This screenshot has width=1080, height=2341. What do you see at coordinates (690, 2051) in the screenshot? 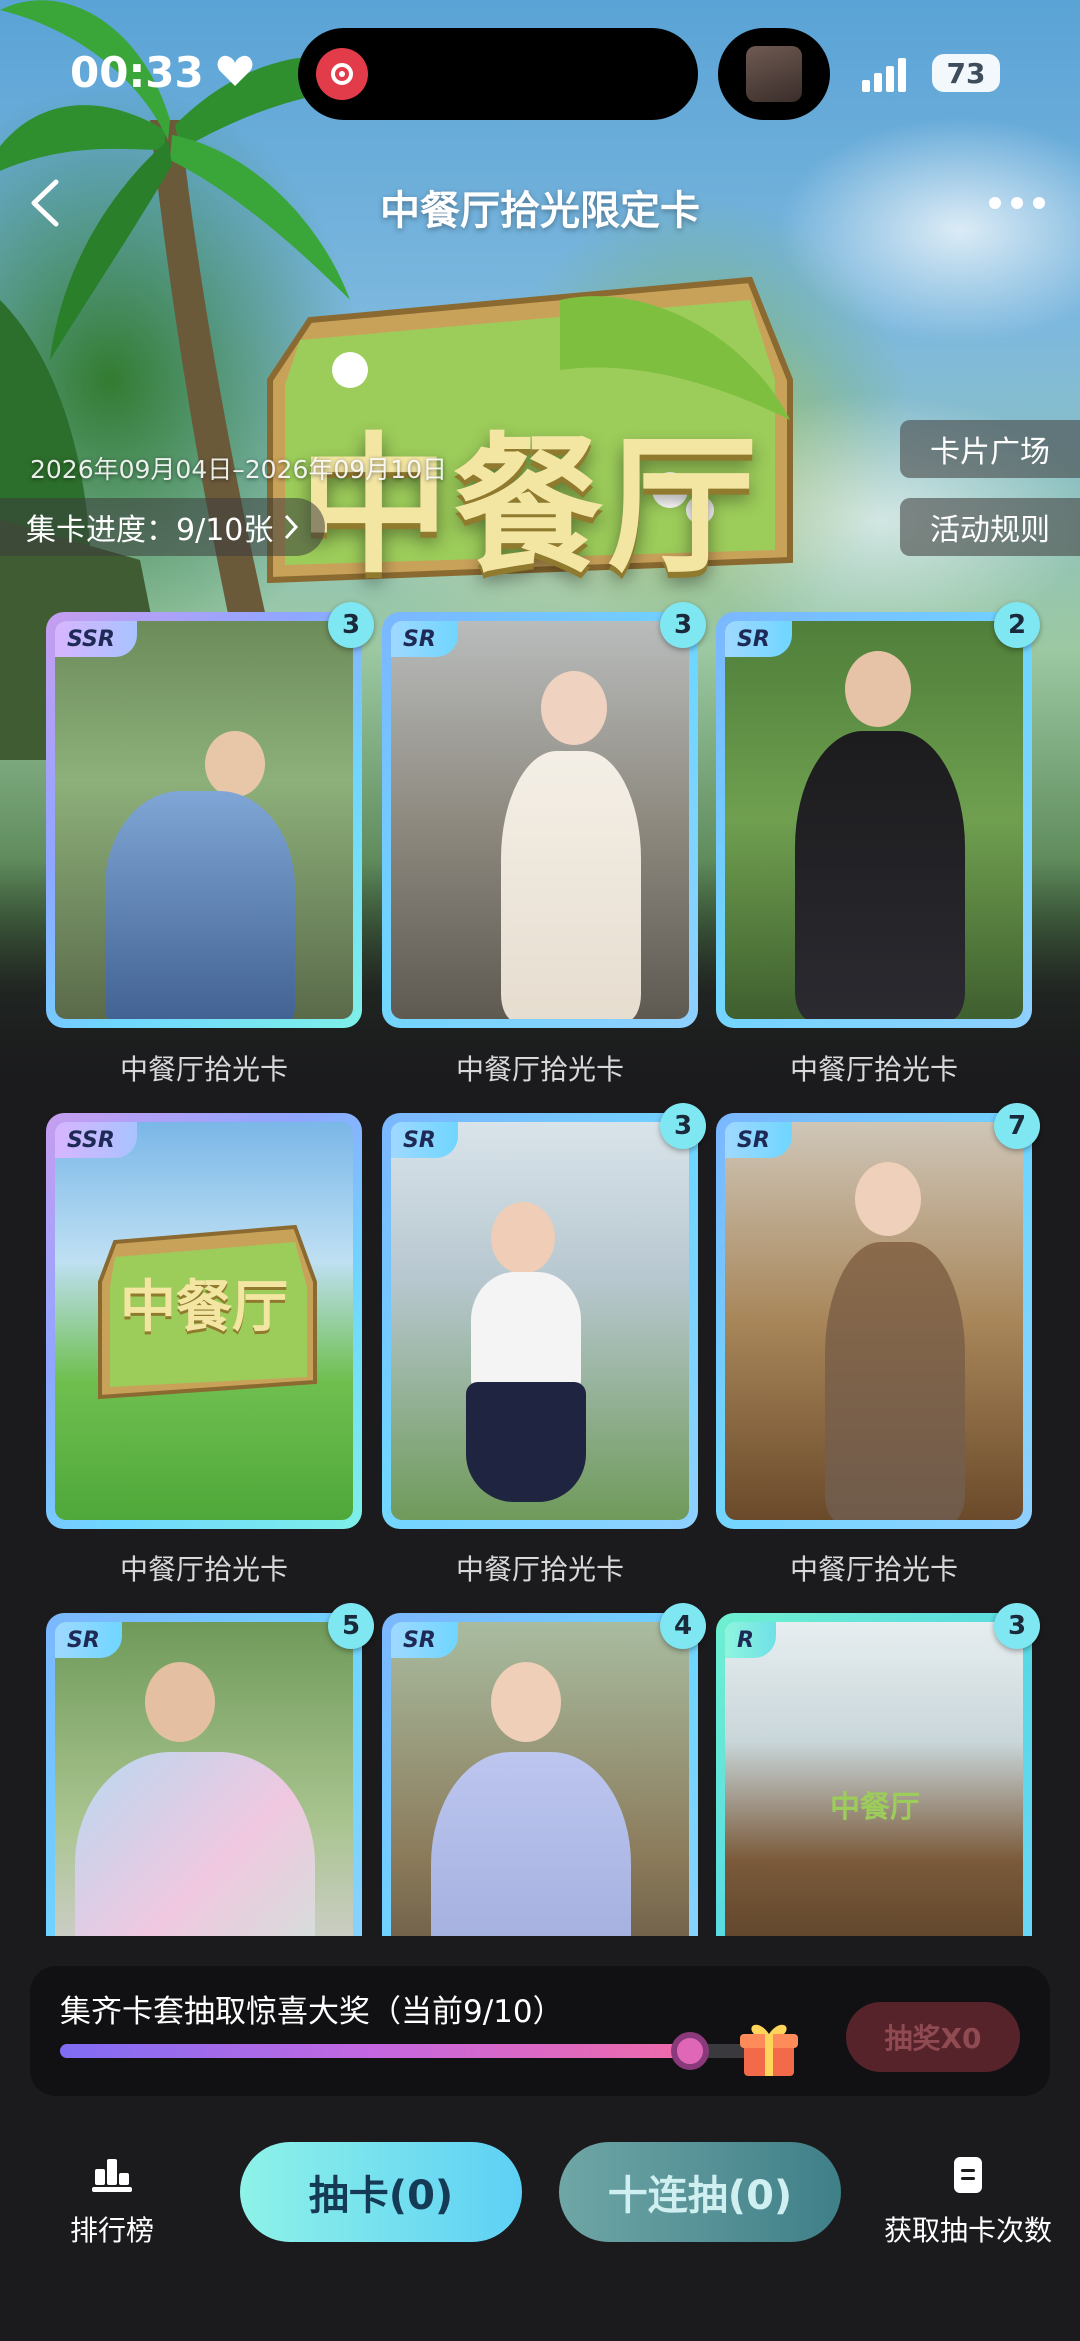
I see `prize-progress-knob` at bounding box center [690, 2051].